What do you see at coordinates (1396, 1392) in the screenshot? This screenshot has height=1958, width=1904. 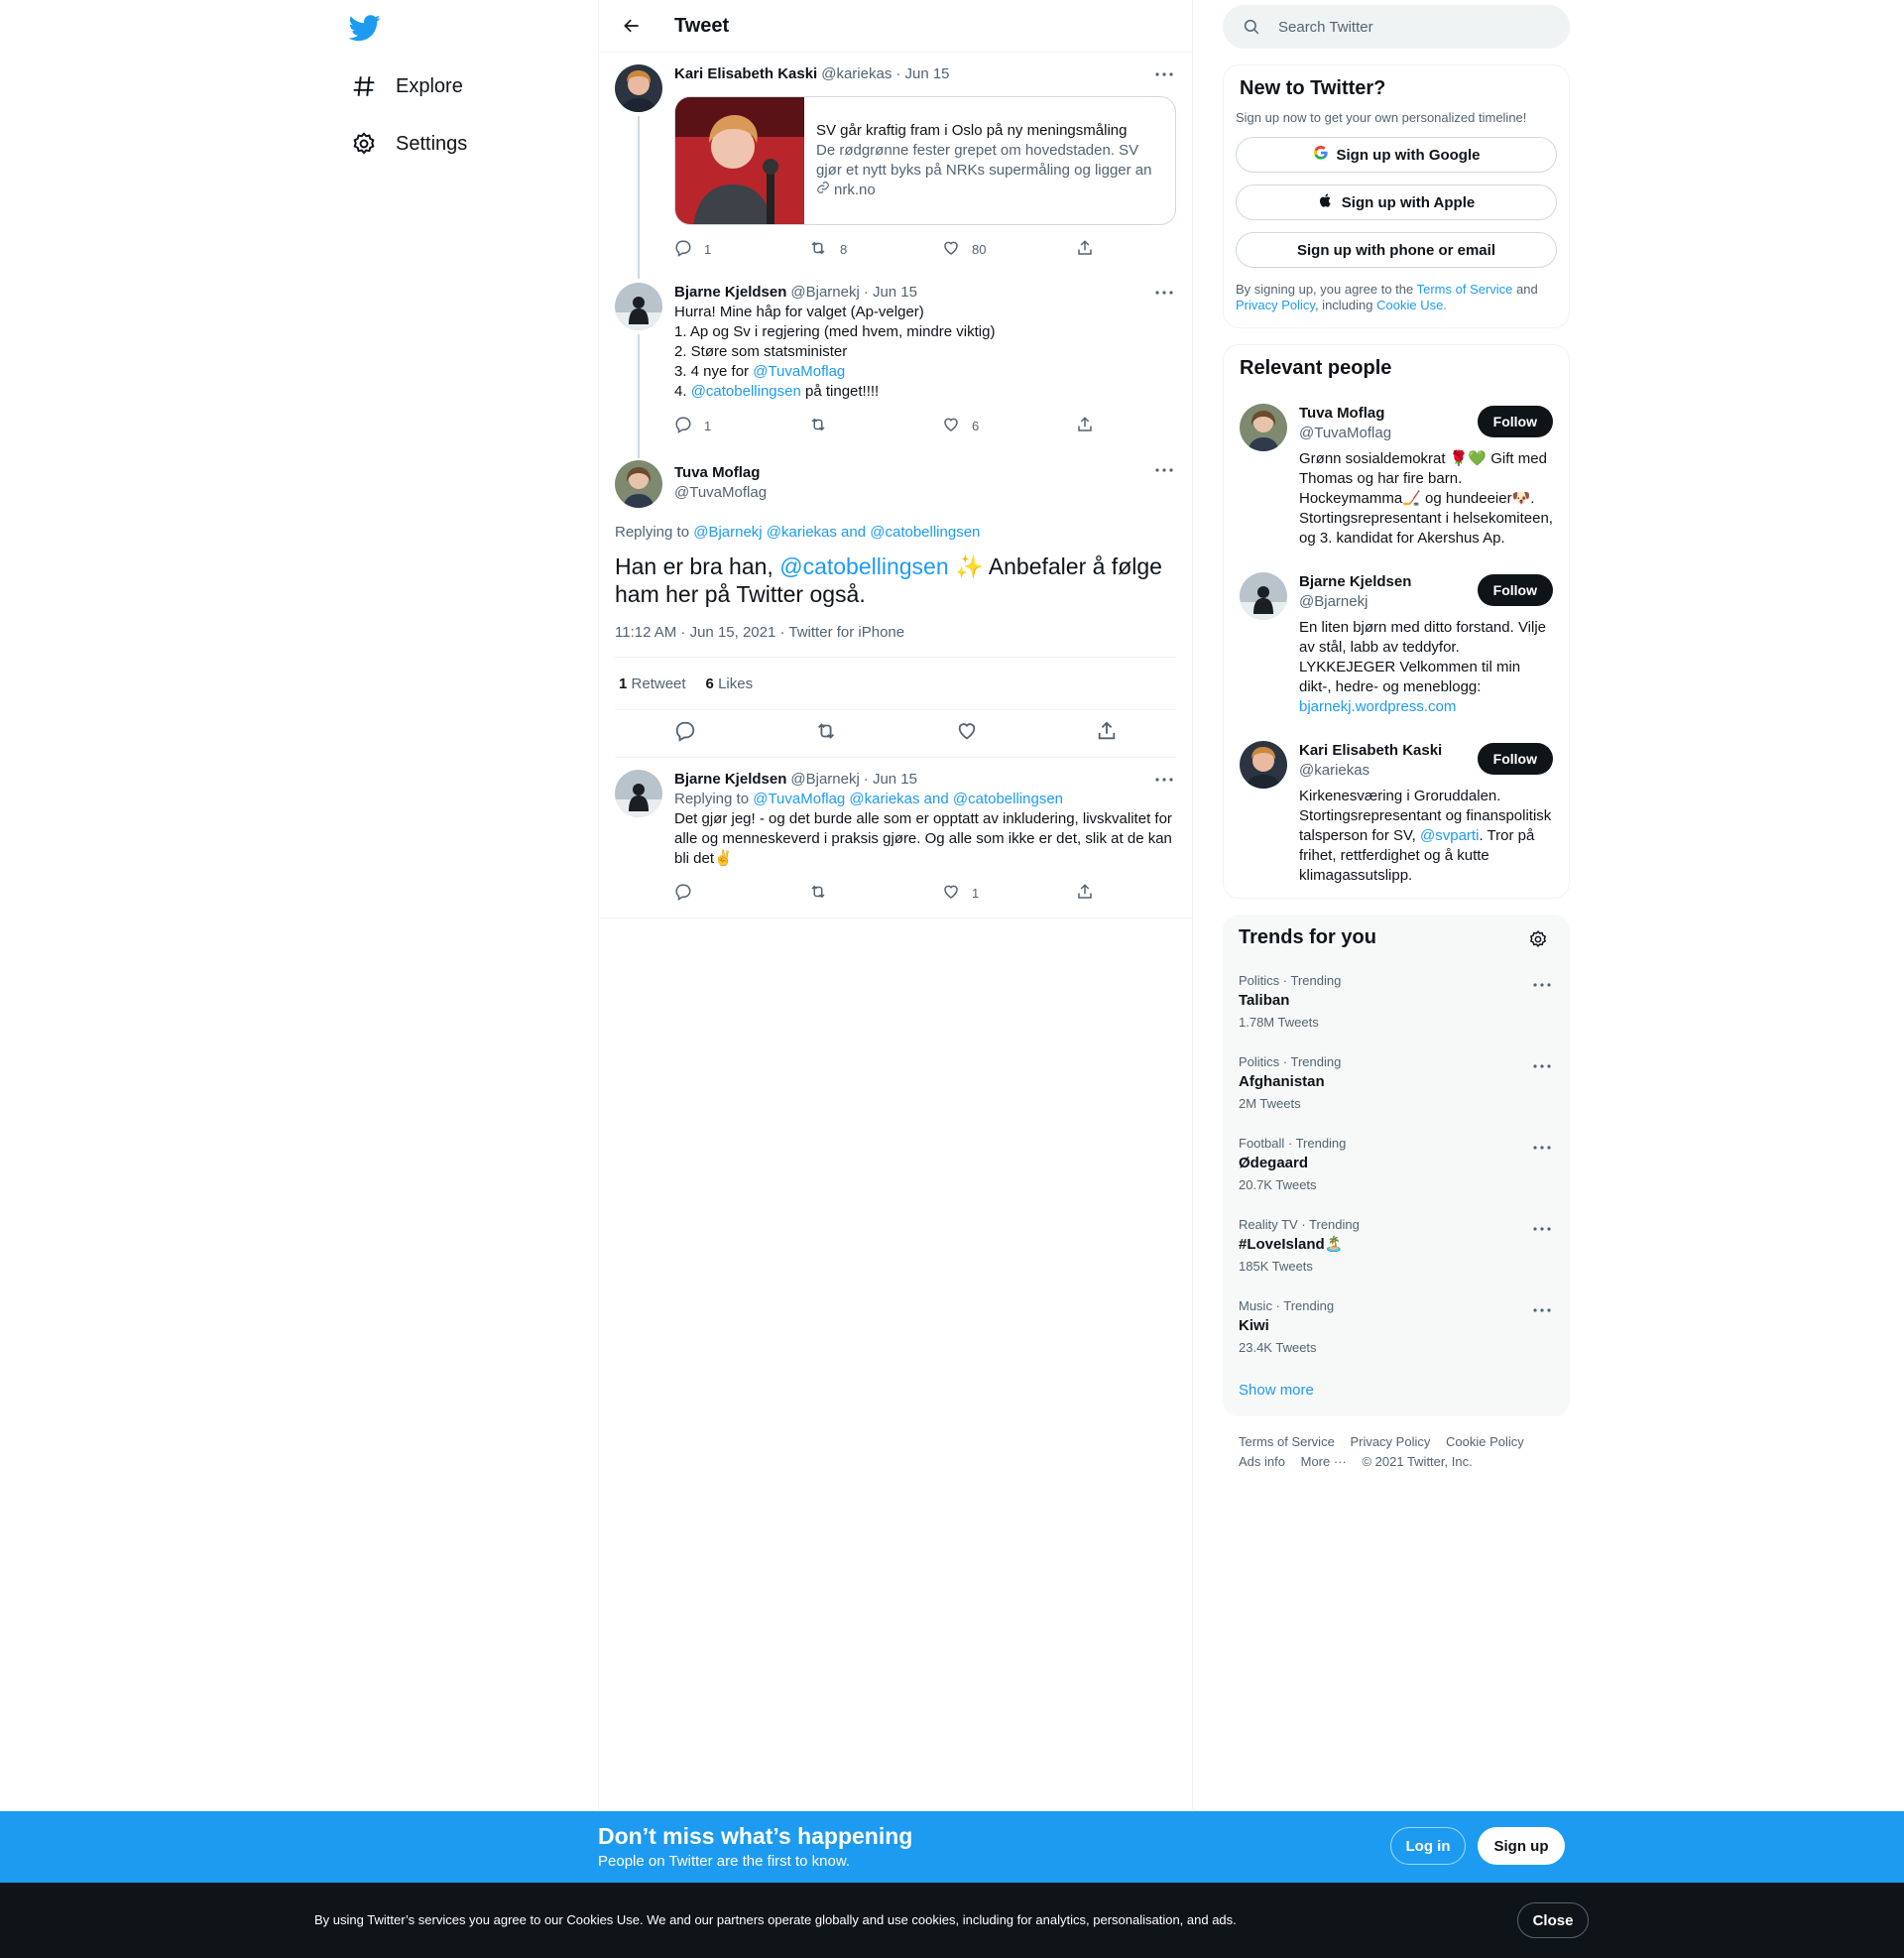 I see `show-more-link: Show more` at bounding box center [1396, 1392].